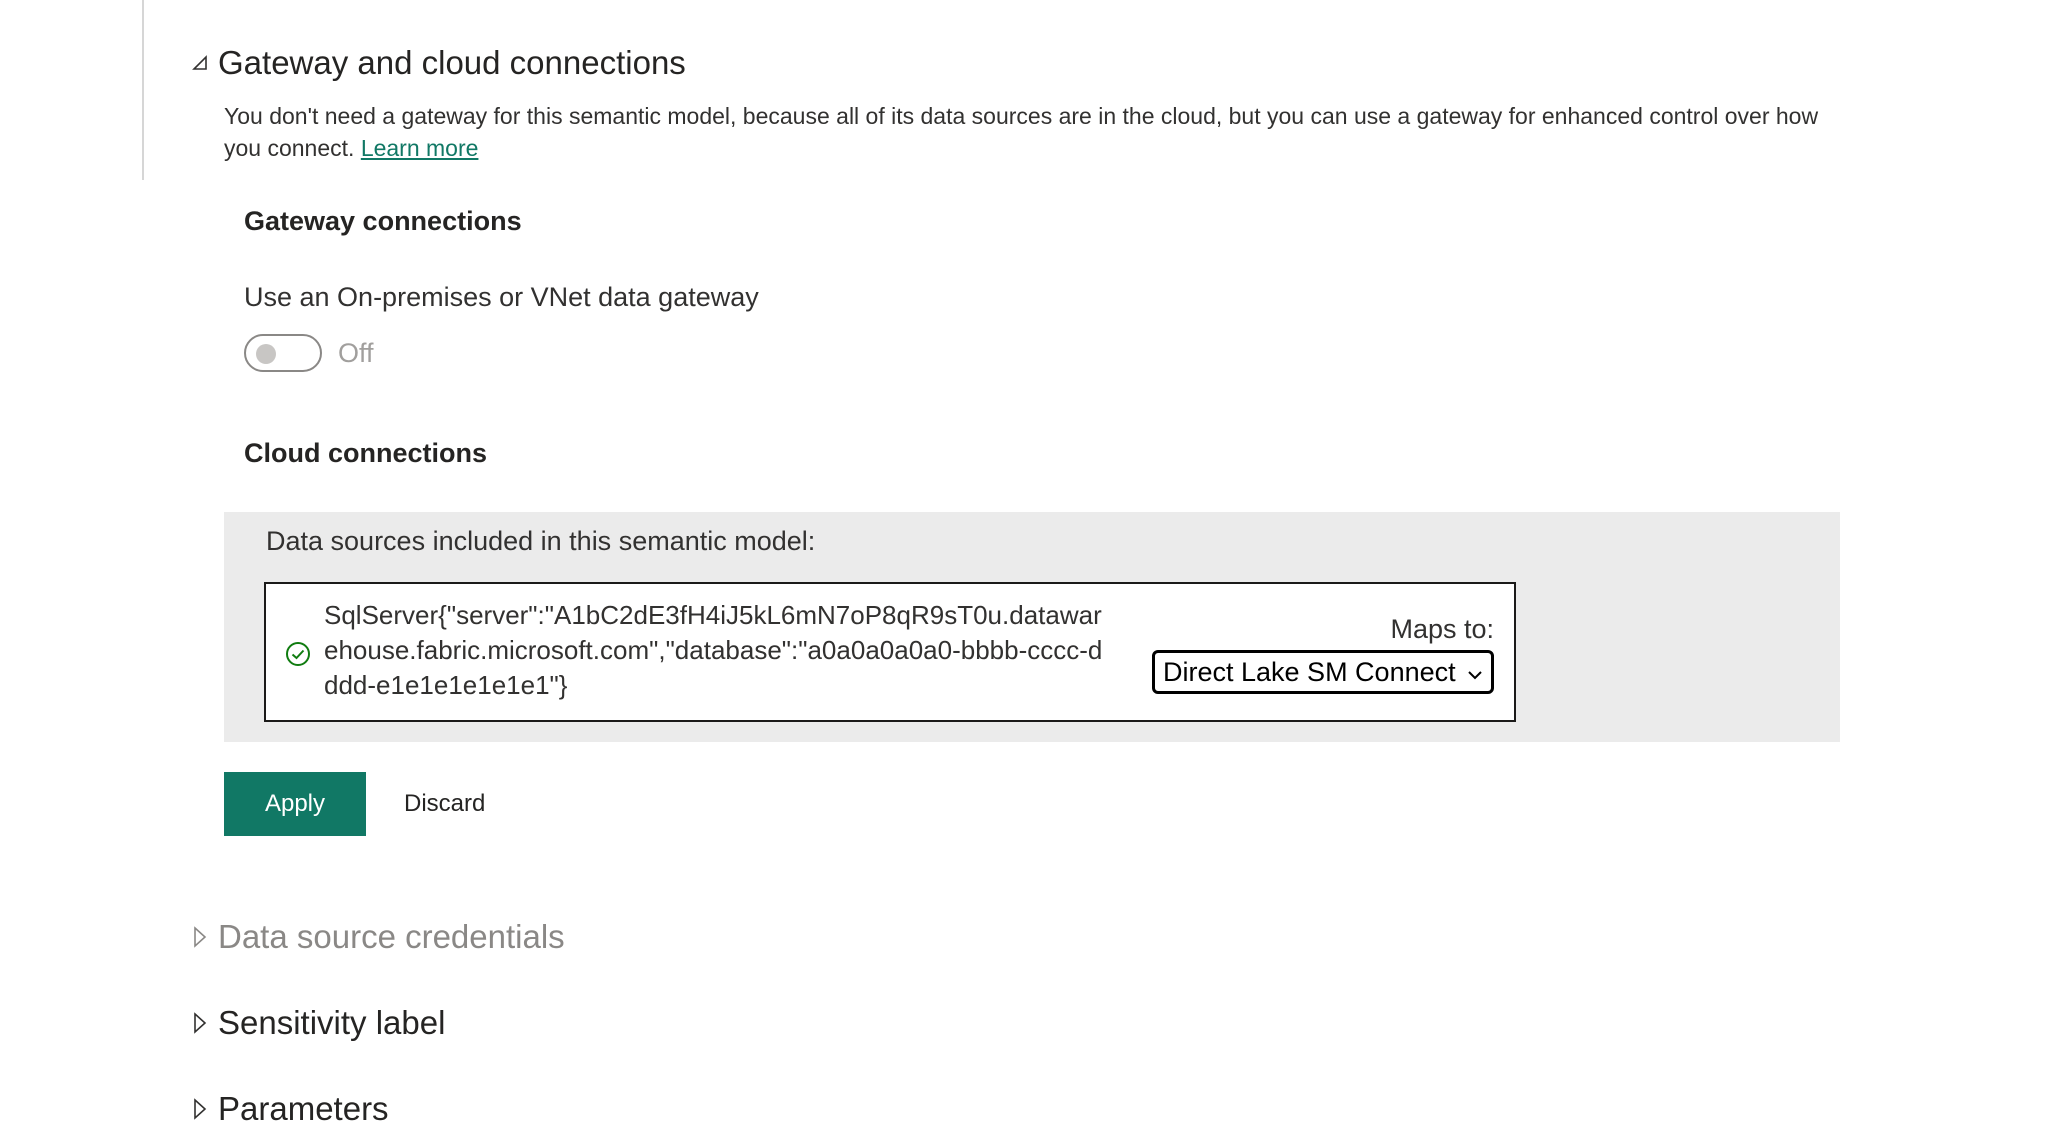  What do you see at coordinates (356, 352) in the screenshot?
I see `toggle-state-label: Off` at bounding box center [356, 352].